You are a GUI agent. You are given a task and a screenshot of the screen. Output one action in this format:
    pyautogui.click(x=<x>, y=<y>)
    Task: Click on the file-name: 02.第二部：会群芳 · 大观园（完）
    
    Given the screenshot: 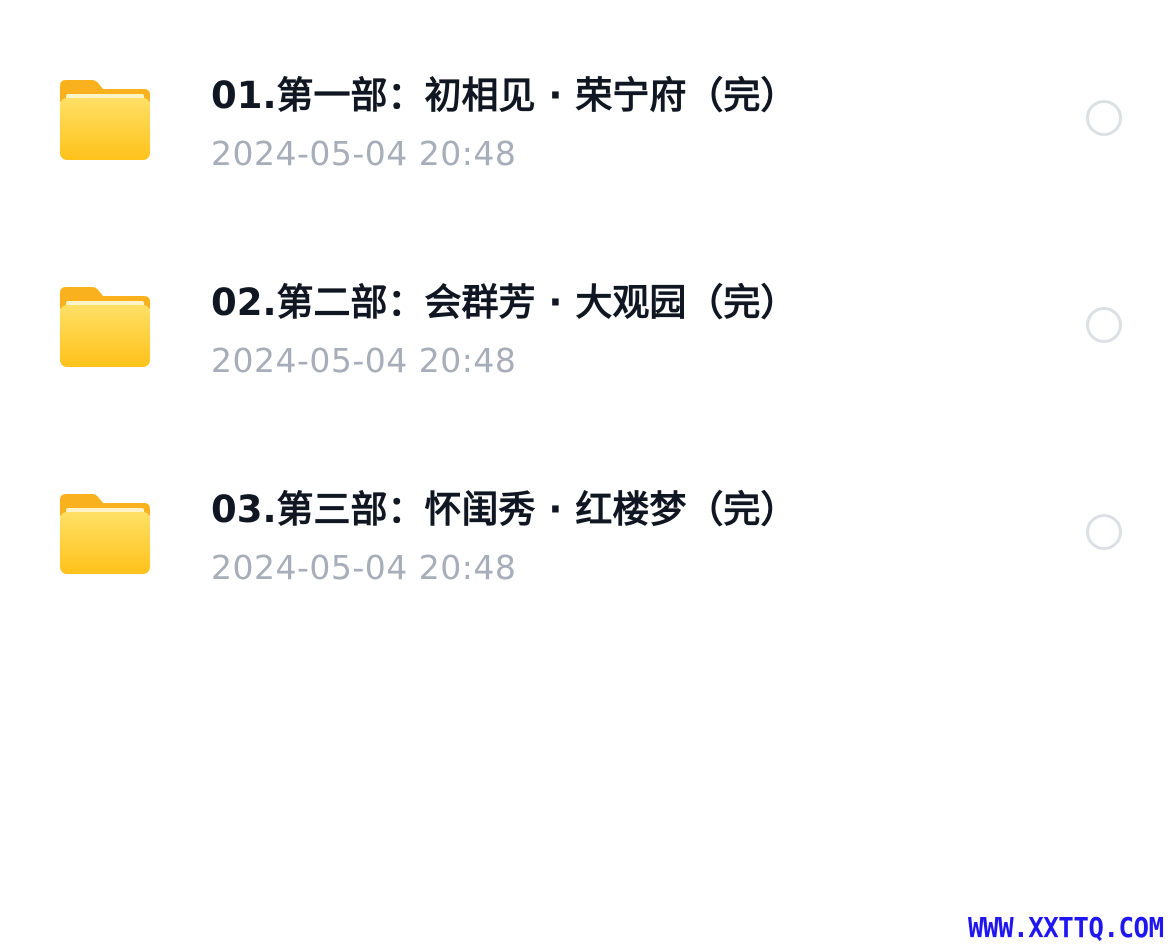 What is the action you would take?
    pyautogui.click(x=504, y=302)
    